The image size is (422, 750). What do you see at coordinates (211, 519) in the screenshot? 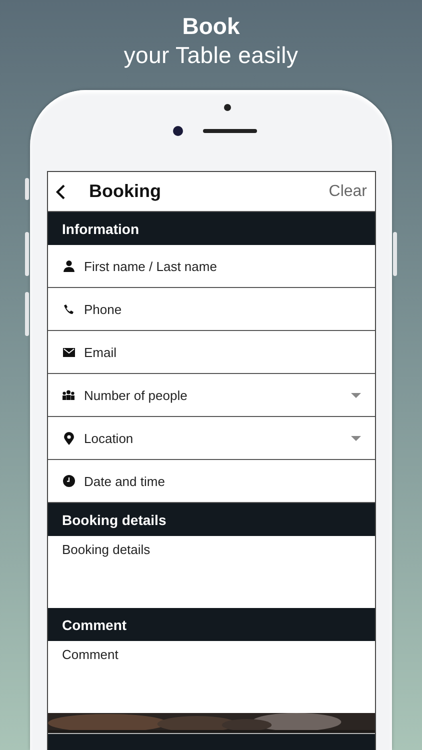
I see `section-header: Booking details` at bounding box center [211, 519].